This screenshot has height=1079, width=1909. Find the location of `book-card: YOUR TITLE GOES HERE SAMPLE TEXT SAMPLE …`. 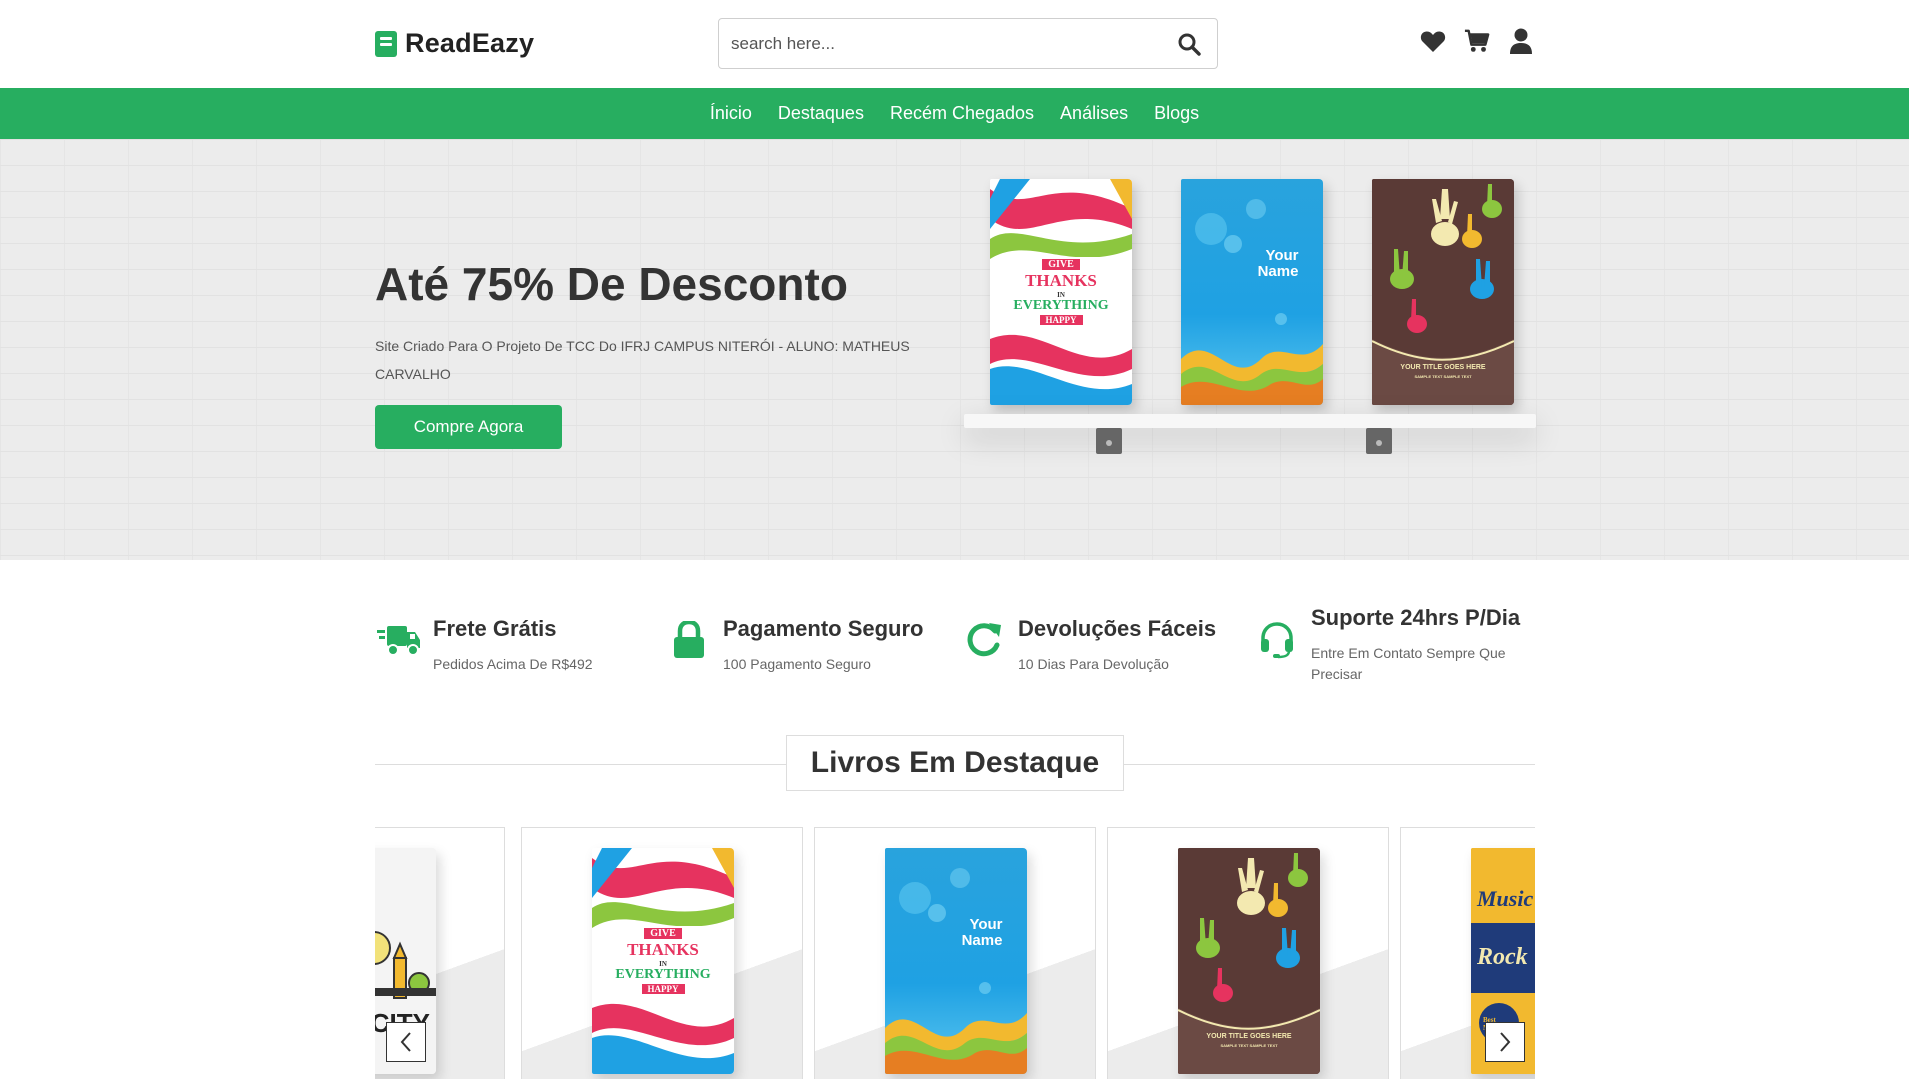

book-card: YOUR TITLE GOES HERE SAMPLE TEXT SAMPLE … is located at coordinates (1248, 953).